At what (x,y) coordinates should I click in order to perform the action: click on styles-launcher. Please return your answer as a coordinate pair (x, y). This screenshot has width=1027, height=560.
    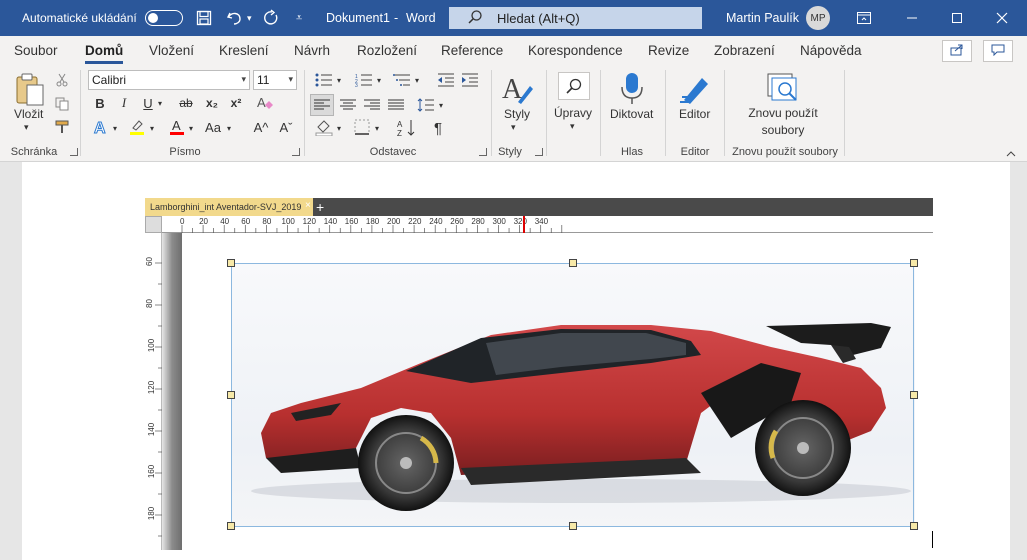
    Looking at the image, I should click on (539, 152).